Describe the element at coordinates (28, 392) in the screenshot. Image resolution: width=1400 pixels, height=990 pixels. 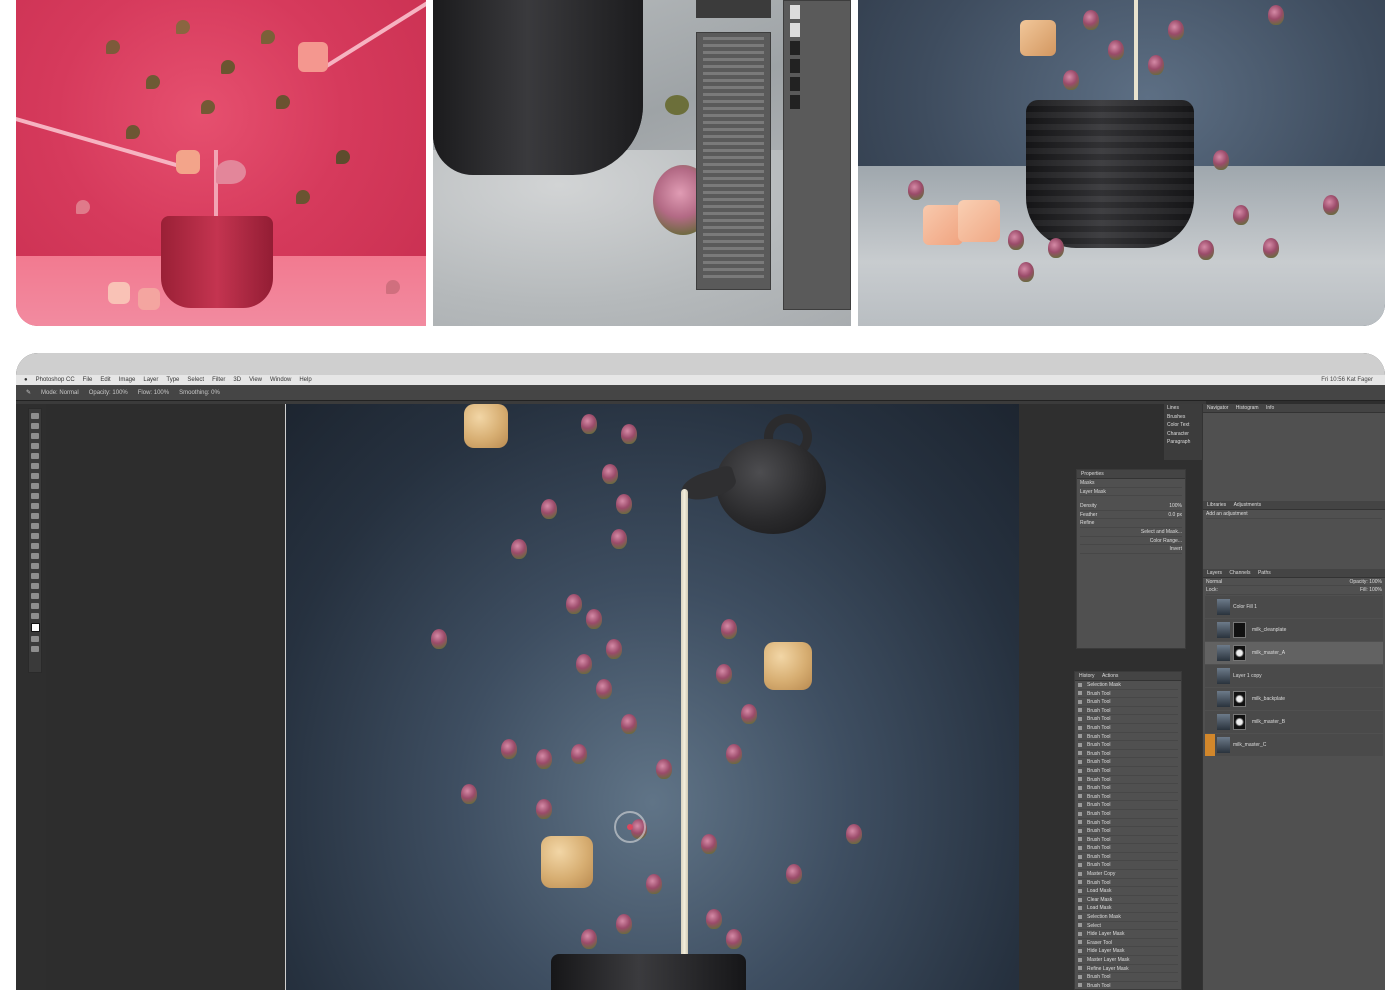
I see `brush-icon: ✎` at that location.